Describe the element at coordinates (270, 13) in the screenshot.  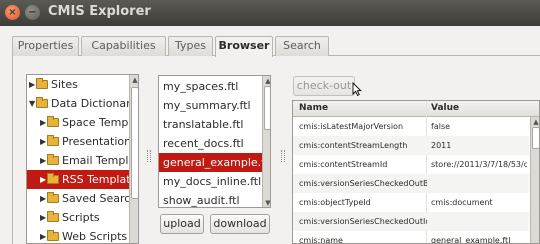
I see `title-bar: × − CMIS Explorer` at that location.